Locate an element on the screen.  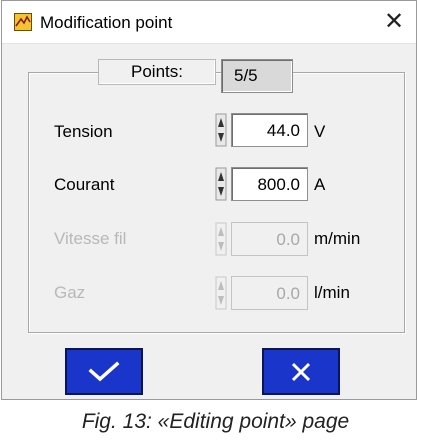
points-value: 5/5 is located at coordinates (257, 76).